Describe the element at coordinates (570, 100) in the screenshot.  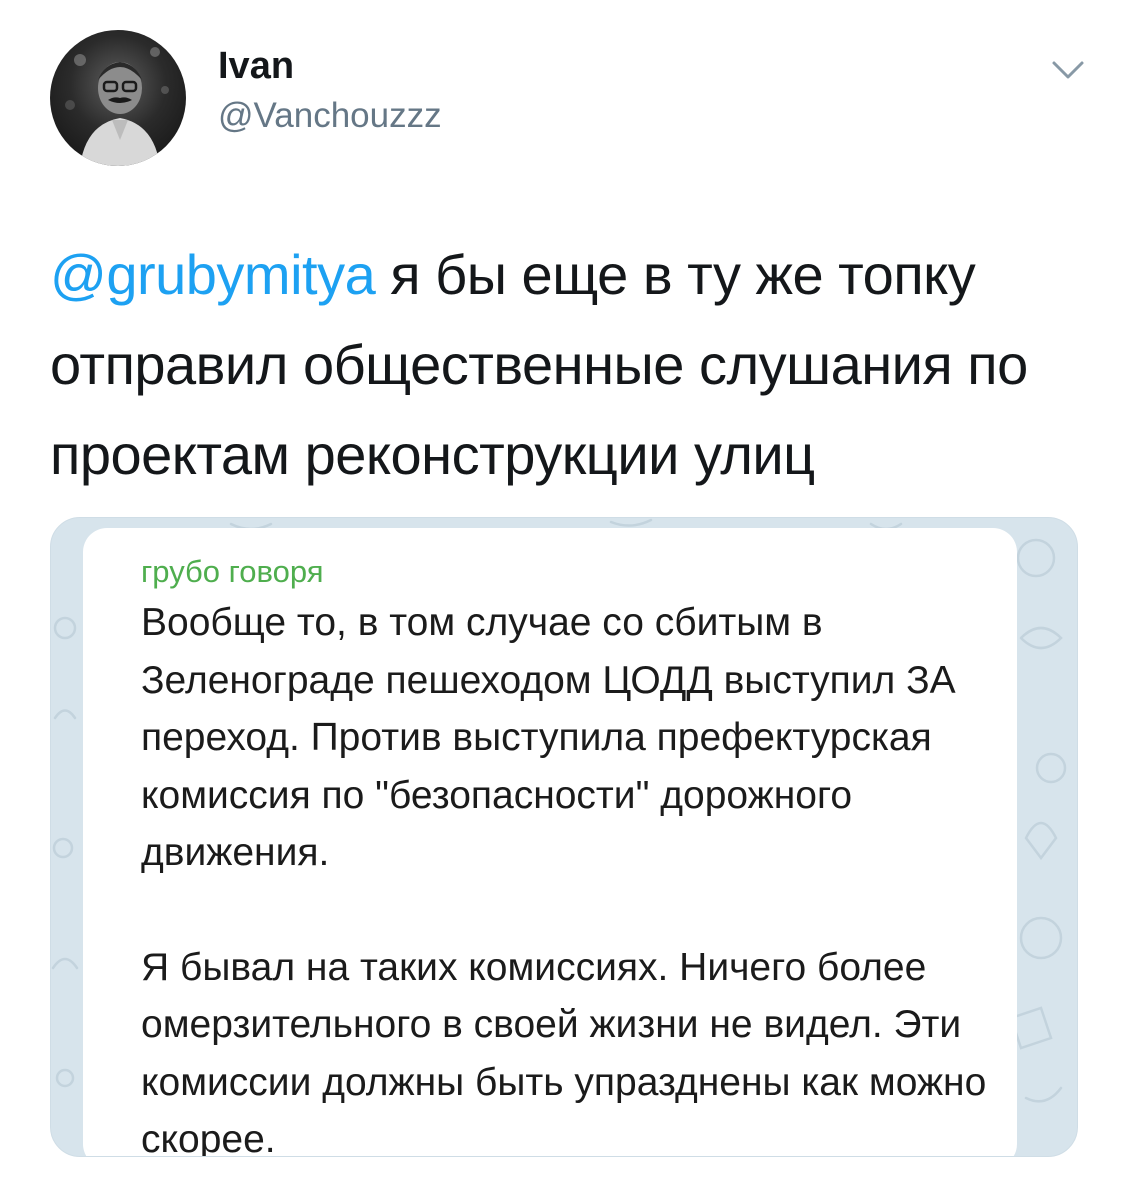
I see `tweet-header: Ivan @Vanchouzzz` at that location.